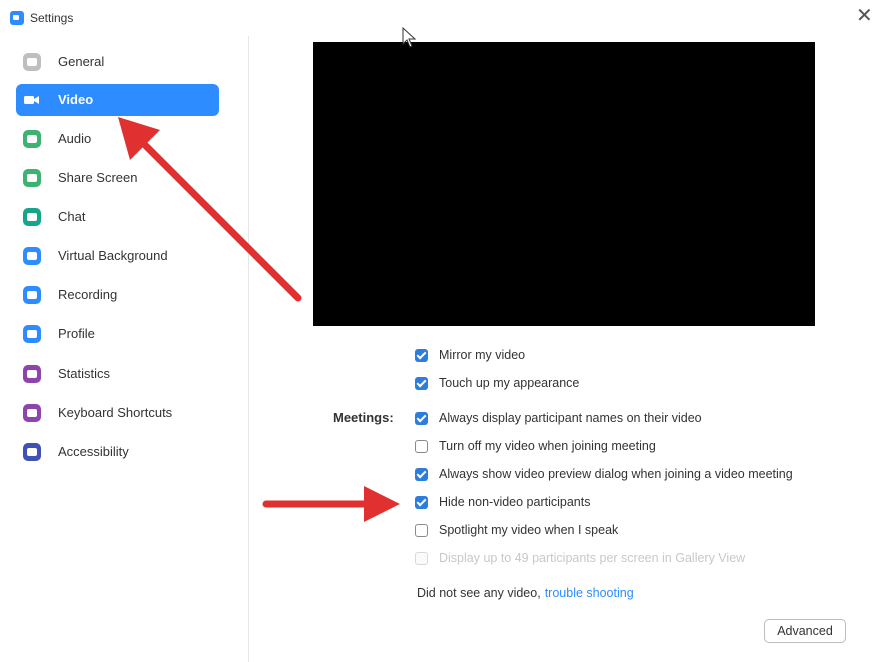  I want to click on sidebar-item-label: Share Screen, so click(98, 177).